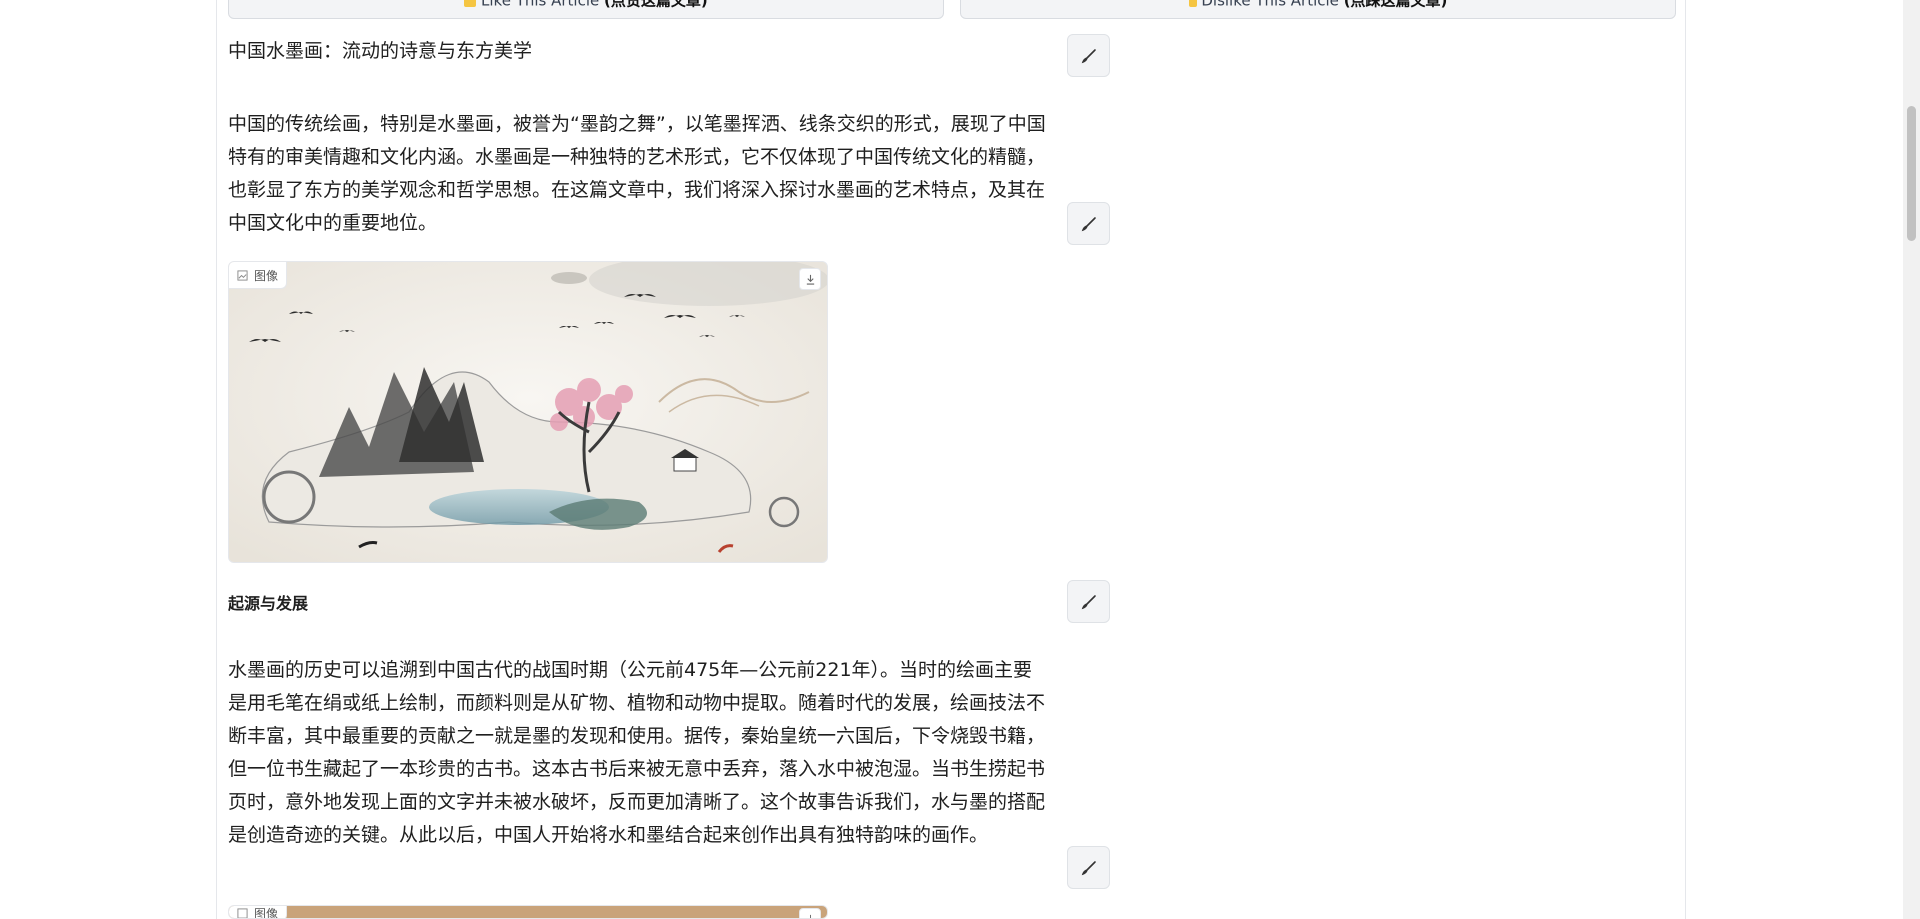  What do you see at coordinates (1395, 5) in the screenshot?
I see `dislike-label-cn: (点踩这篇文章)` at bounding box center [1395, 5].